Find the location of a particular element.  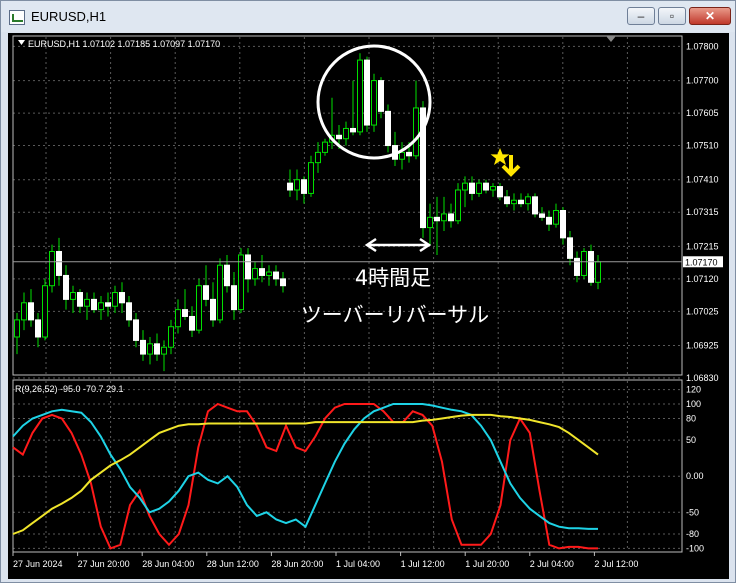

maximize-button: ▫ is located at coordinates (672, 16).